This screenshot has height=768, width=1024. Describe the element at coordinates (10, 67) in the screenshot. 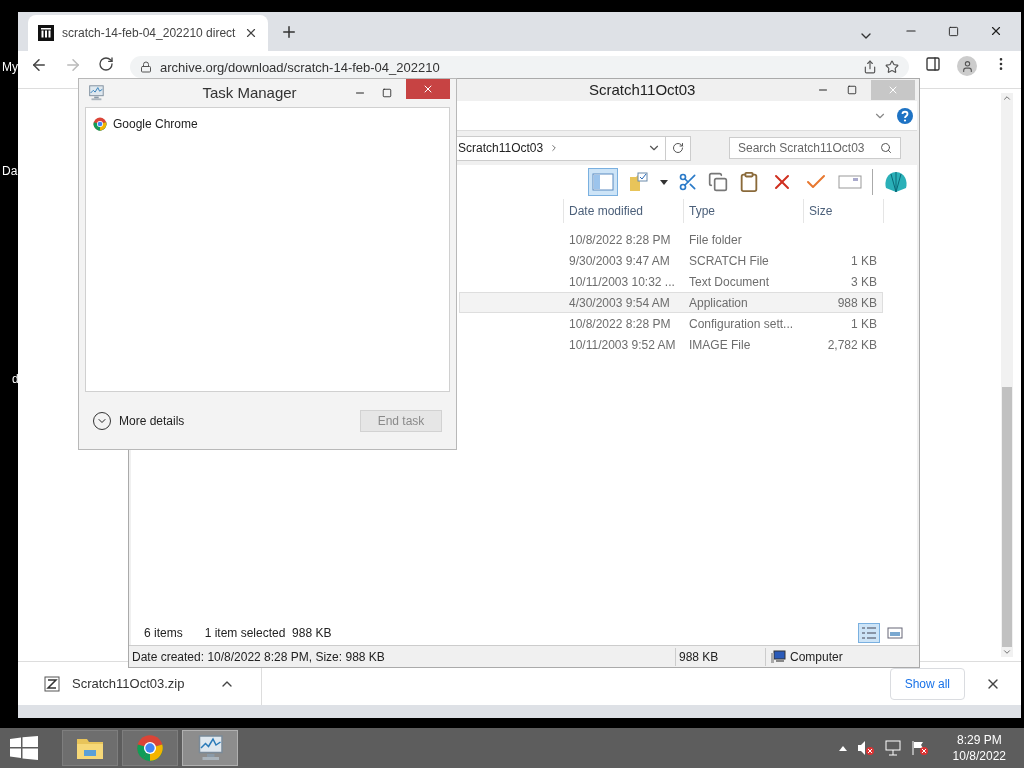

I see `desktop-icon-label: My` at that location.